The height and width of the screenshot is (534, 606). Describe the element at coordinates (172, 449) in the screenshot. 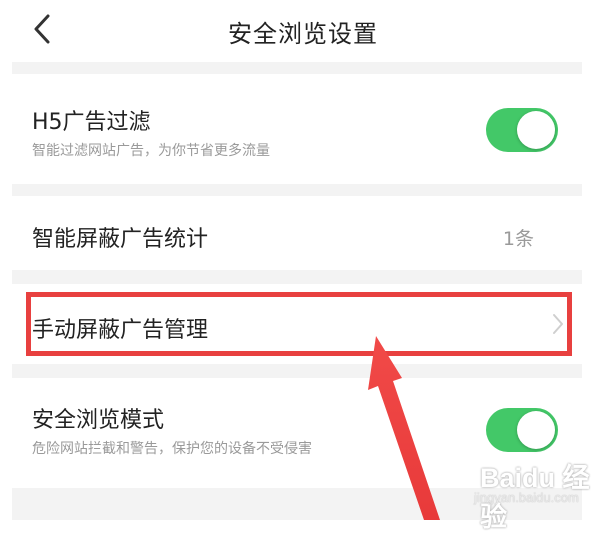

I see `safe-mode-subtitle: 危险网站拦截和警告，保护您的设备不受侵害` at that location.